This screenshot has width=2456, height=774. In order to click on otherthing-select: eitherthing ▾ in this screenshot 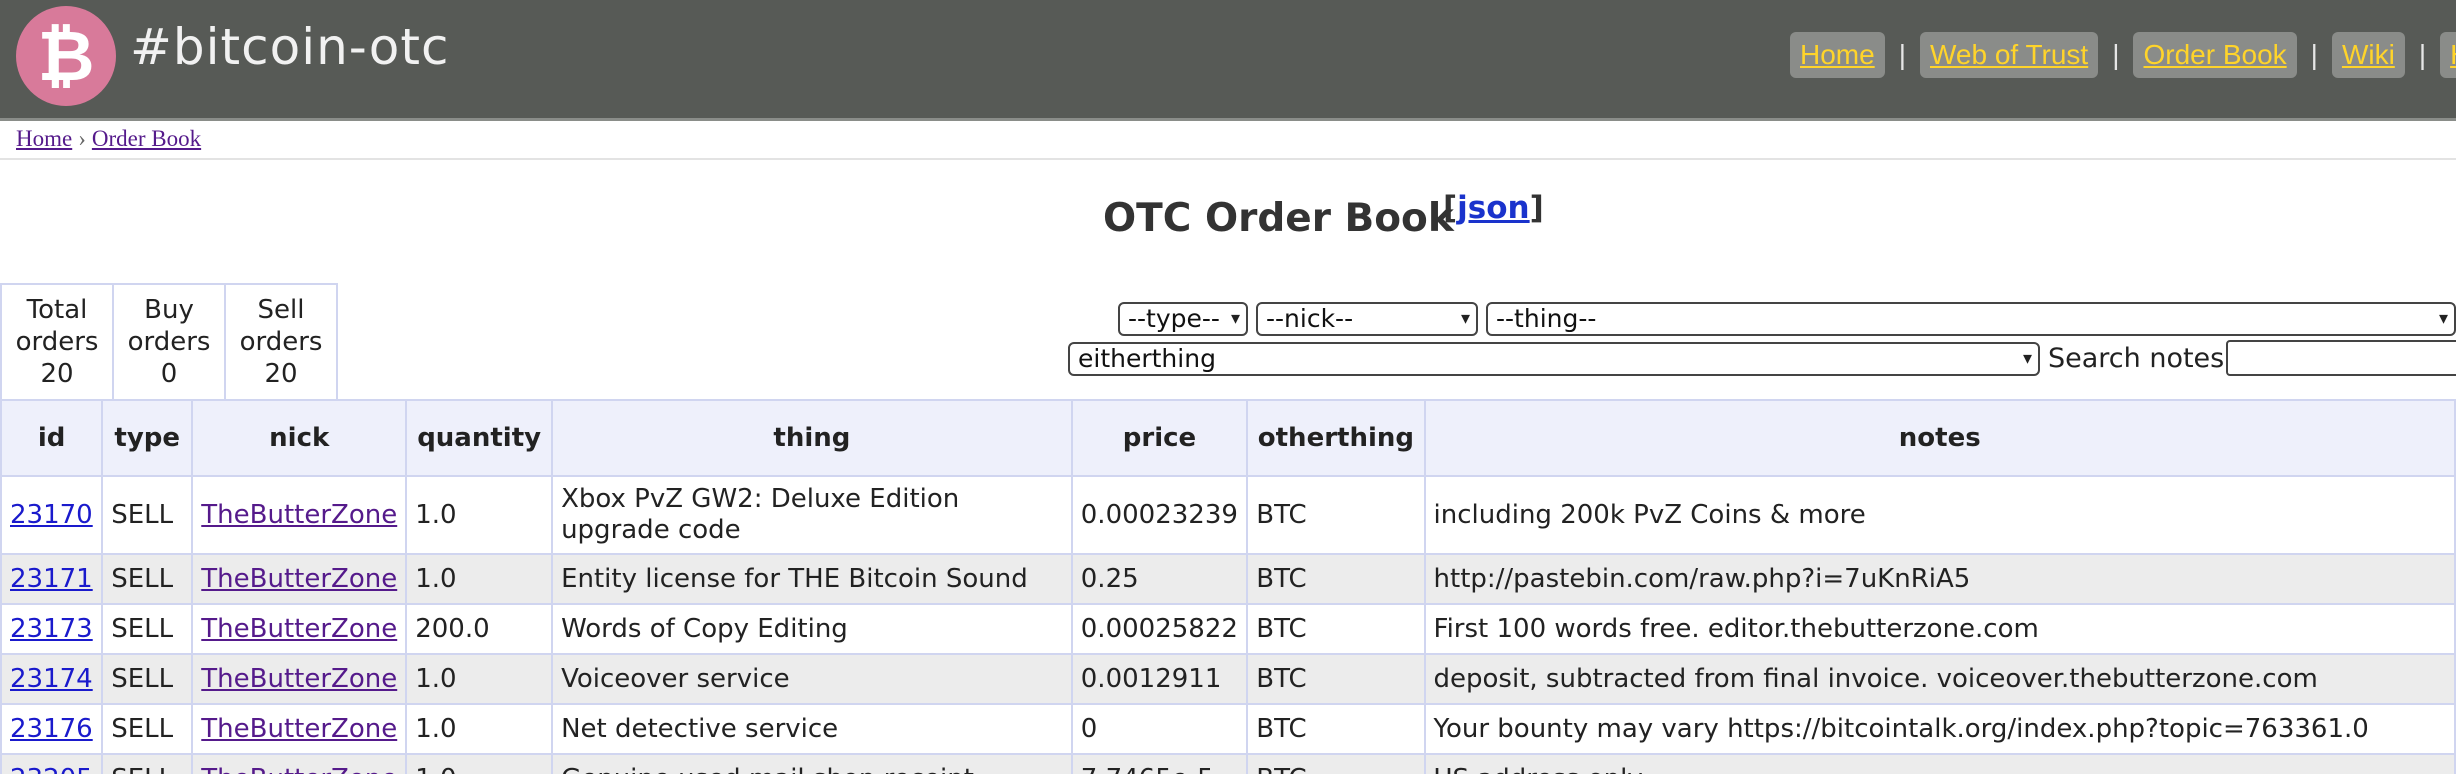, I will do `click(1554, 359)`.